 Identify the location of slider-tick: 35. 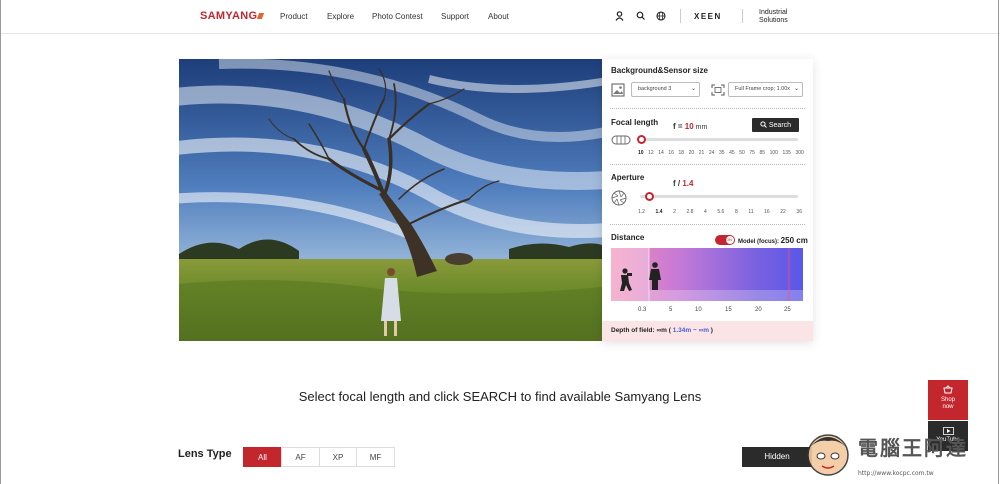
(722, 153).